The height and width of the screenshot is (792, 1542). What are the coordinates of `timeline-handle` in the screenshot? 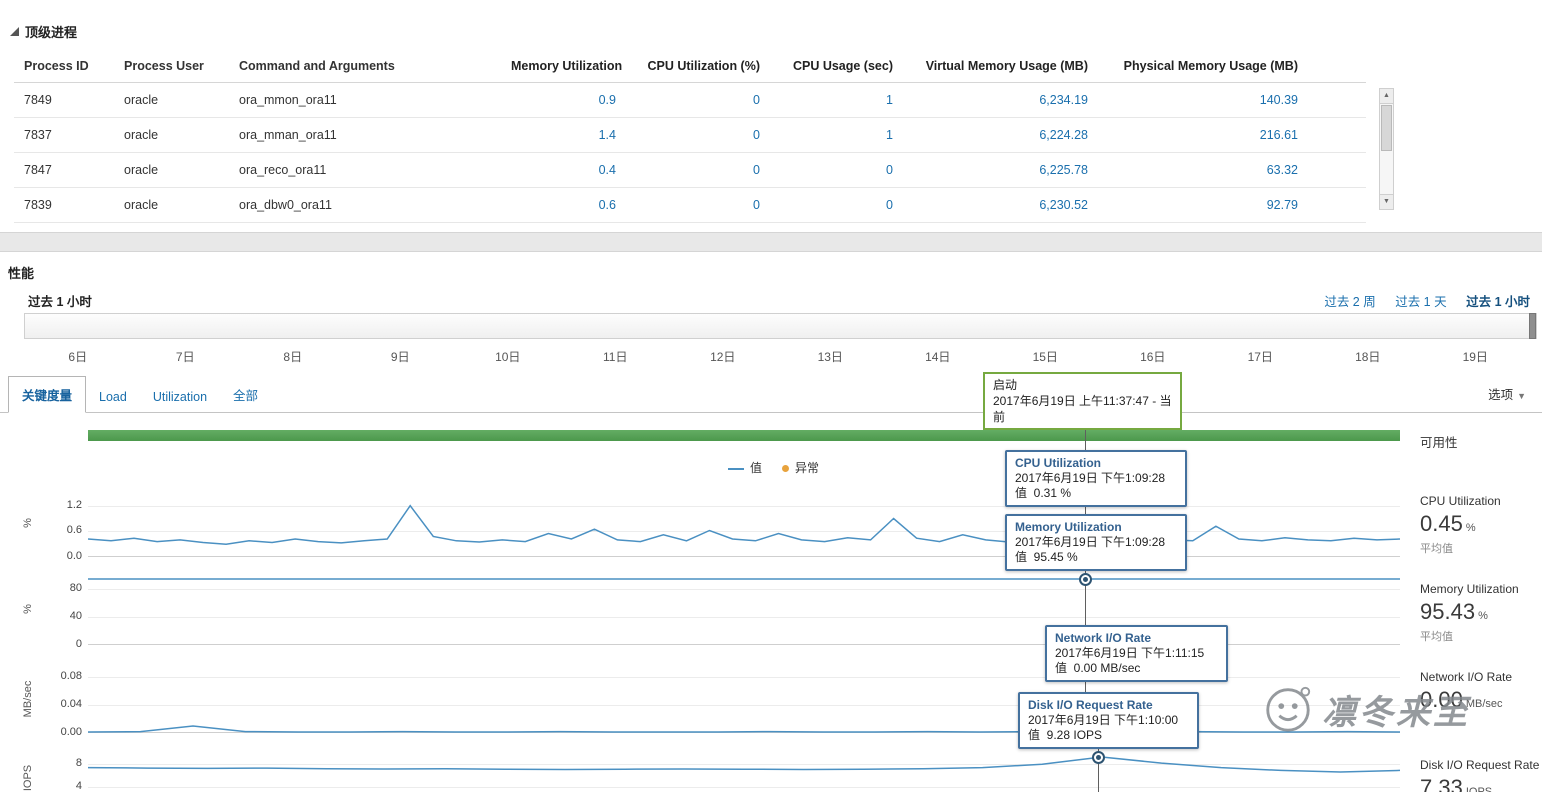 It's located at (1532, 326).